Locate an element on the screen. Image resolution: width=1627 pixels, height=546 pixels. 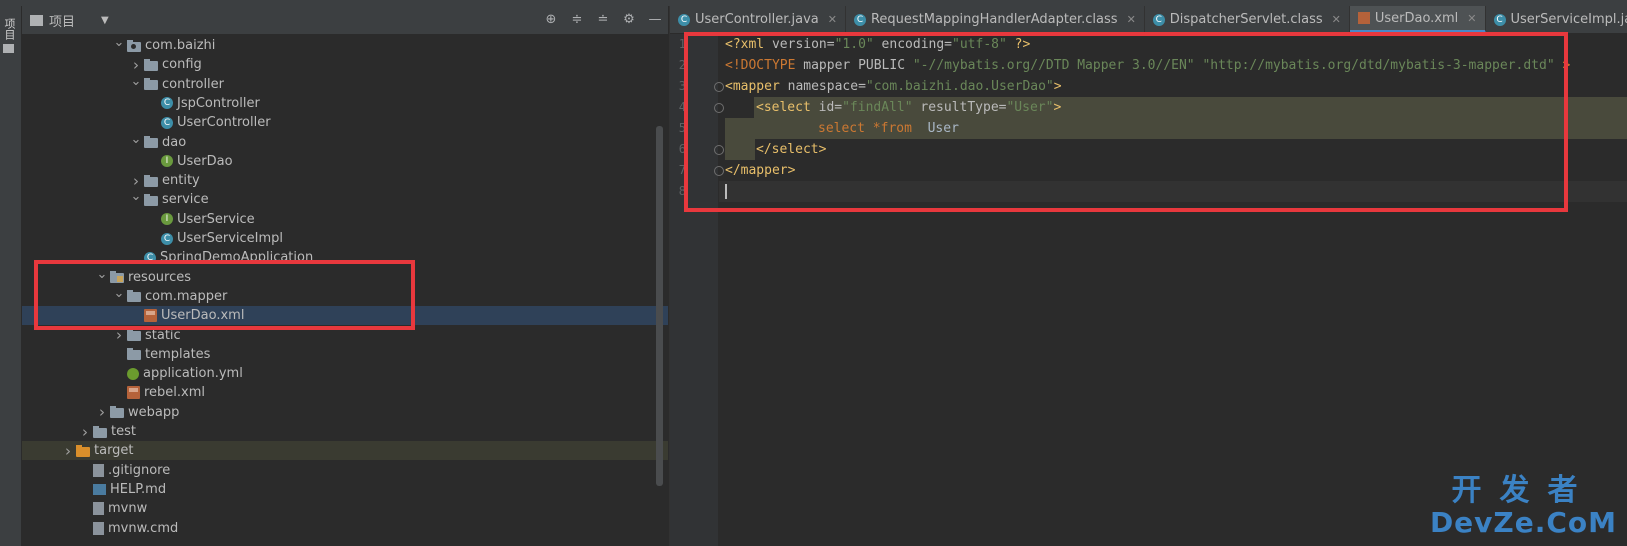
tree-item-label: config is located at coordinates (182, 65).